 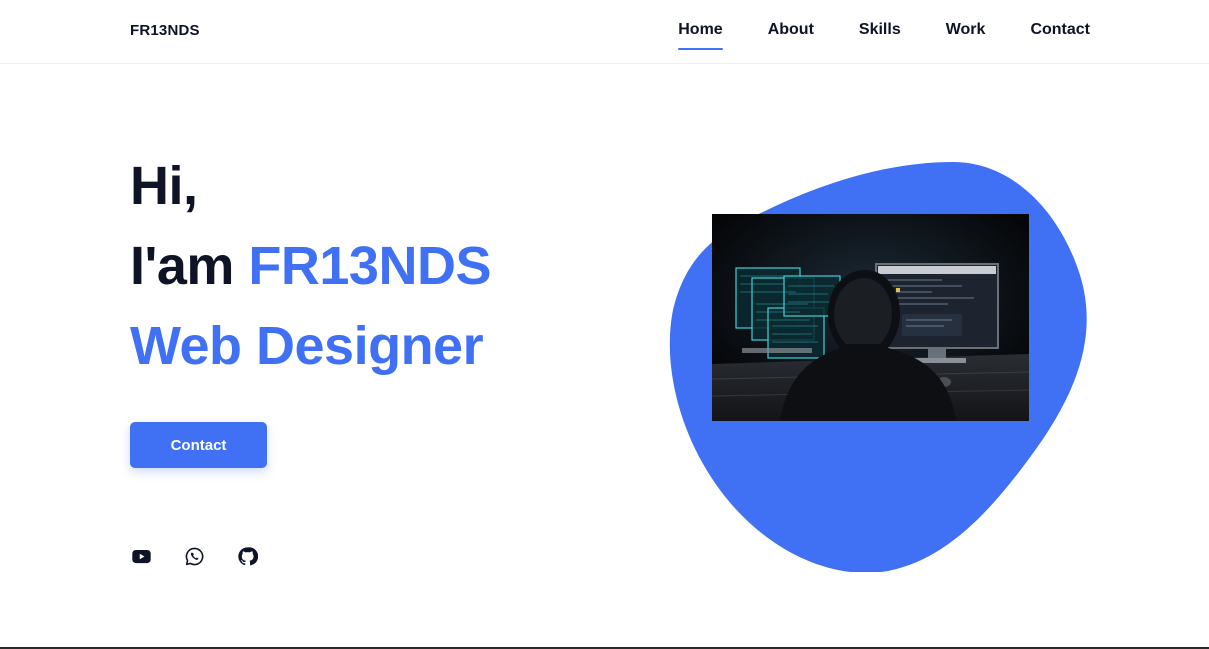 What do you see at coordinates (165, 30) in the screenshot?
I see `logo: FR13NDS` at bounding box center [165, 30].